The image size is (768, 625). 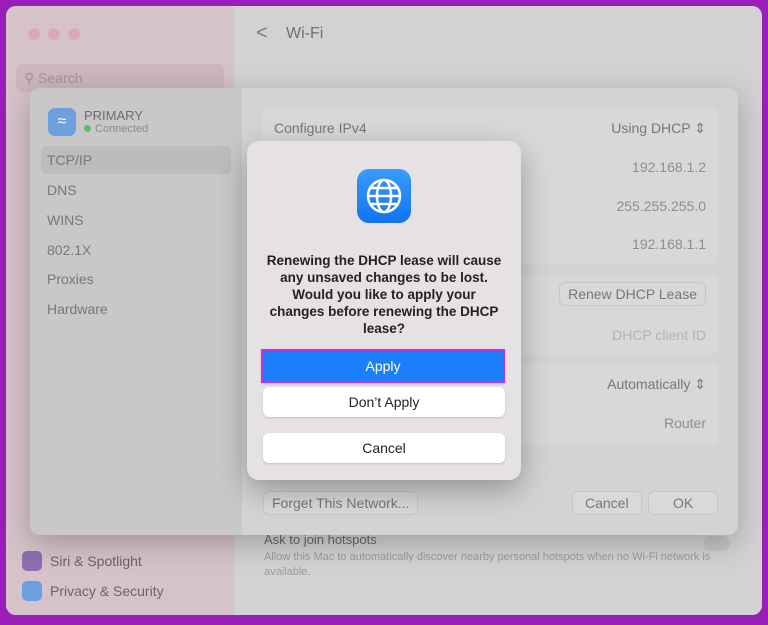 What do you see at coordinates (384, 196) in the screenshot?
I see `globe-icon` at bounding box center [384, 196].